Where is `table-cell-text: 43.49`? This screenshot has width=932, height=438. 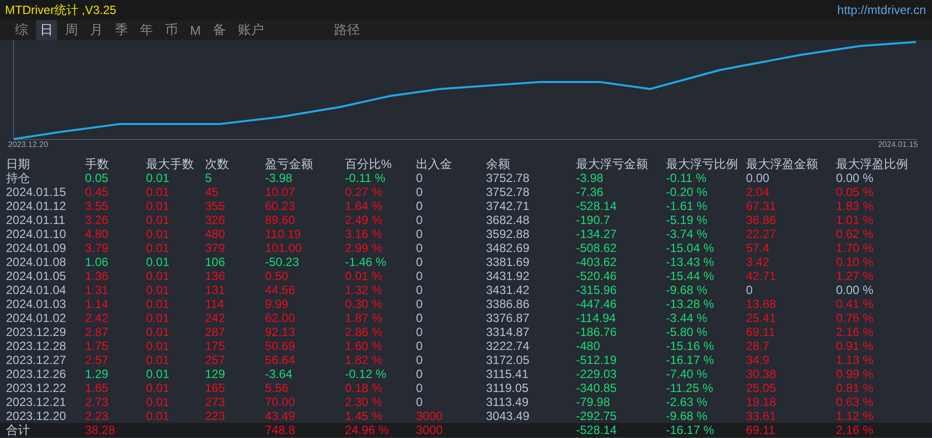
table-cell-text: 43.49 is located at coordinates (280, 416).